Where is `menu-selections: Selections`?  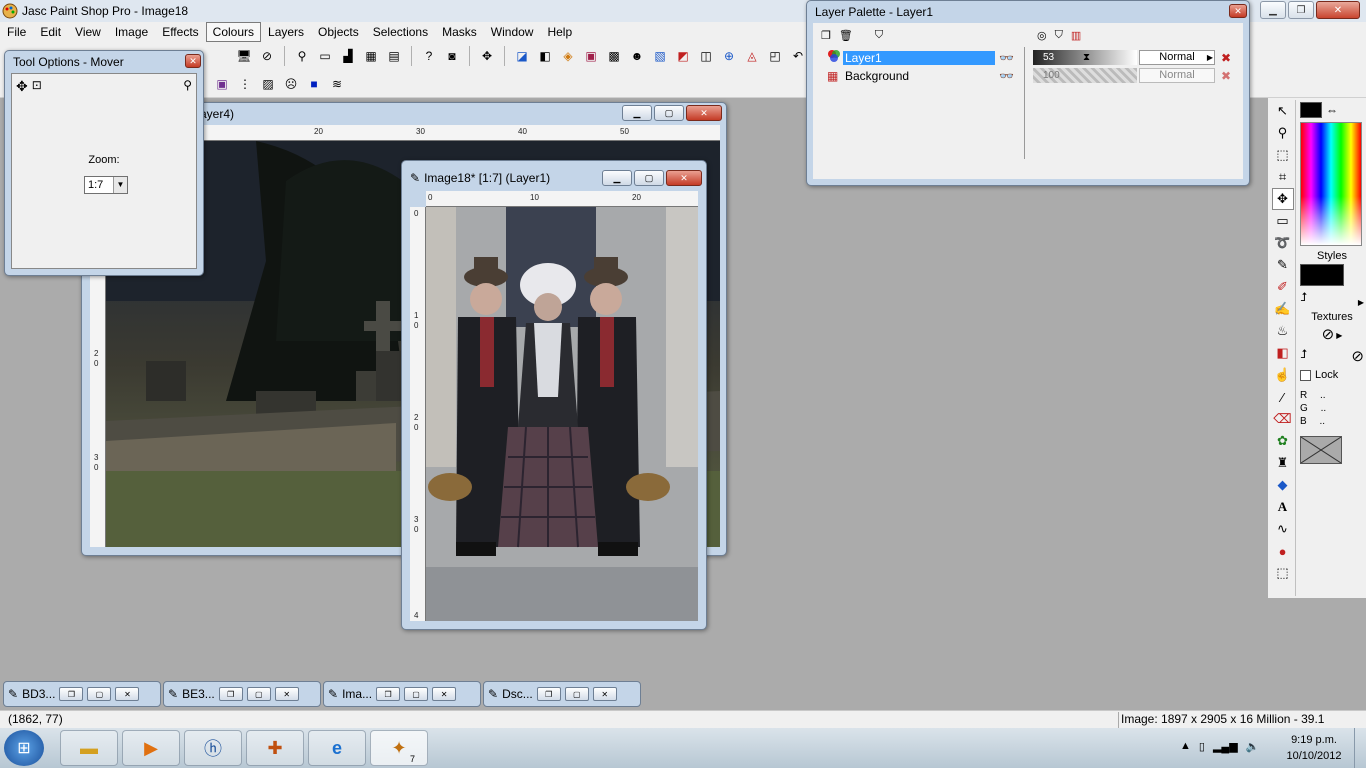
menu-selections: Selections is located at coordinates (400, 32).